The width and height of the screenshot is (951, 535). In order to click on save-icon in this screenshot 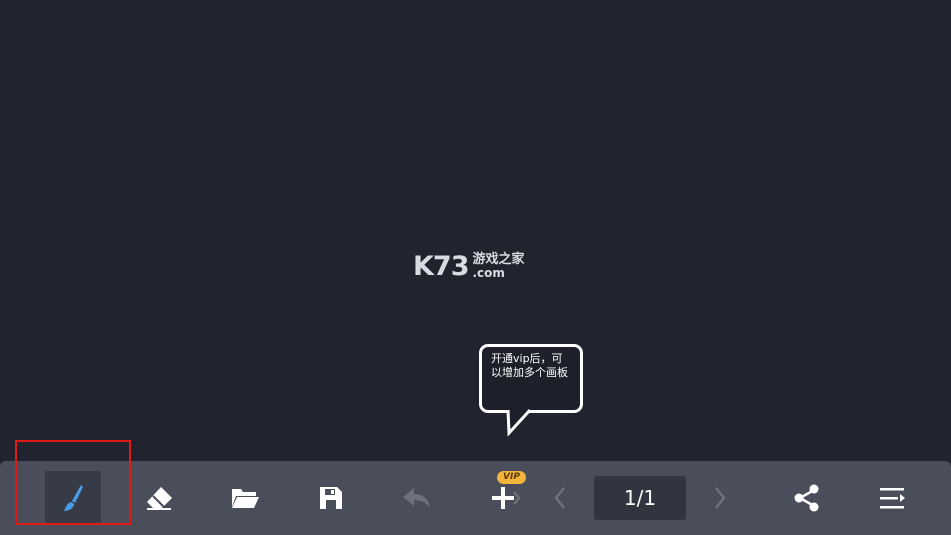, I will do `click(331, 498)`.